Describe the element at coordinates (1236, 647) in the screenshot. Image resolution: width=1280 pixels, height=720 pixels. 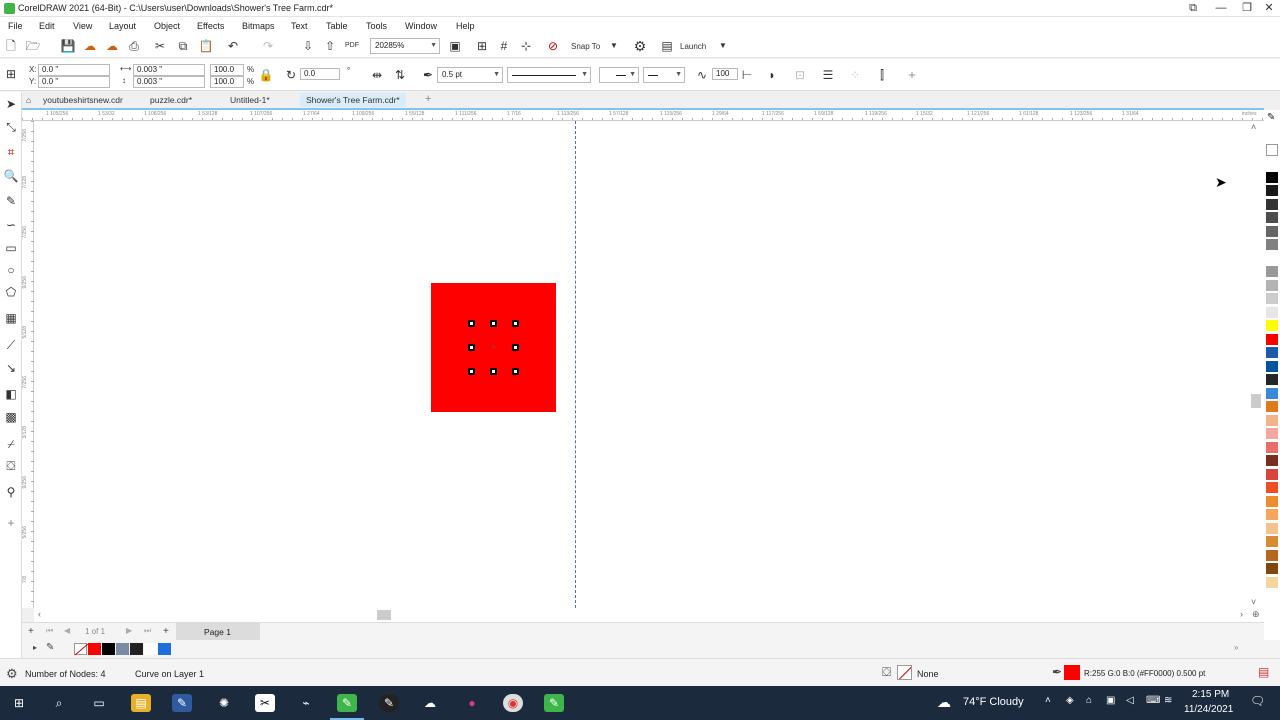
I see `palette-scroll-right-icon: »` at that location.